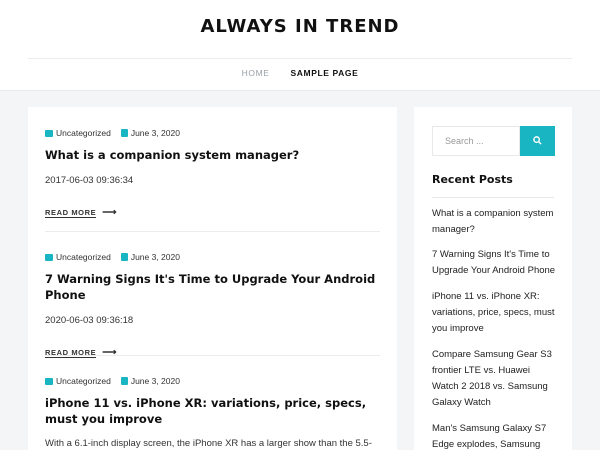 This screenshot has height=450, width=600. I want to click on search-icon, so click(537, 140).